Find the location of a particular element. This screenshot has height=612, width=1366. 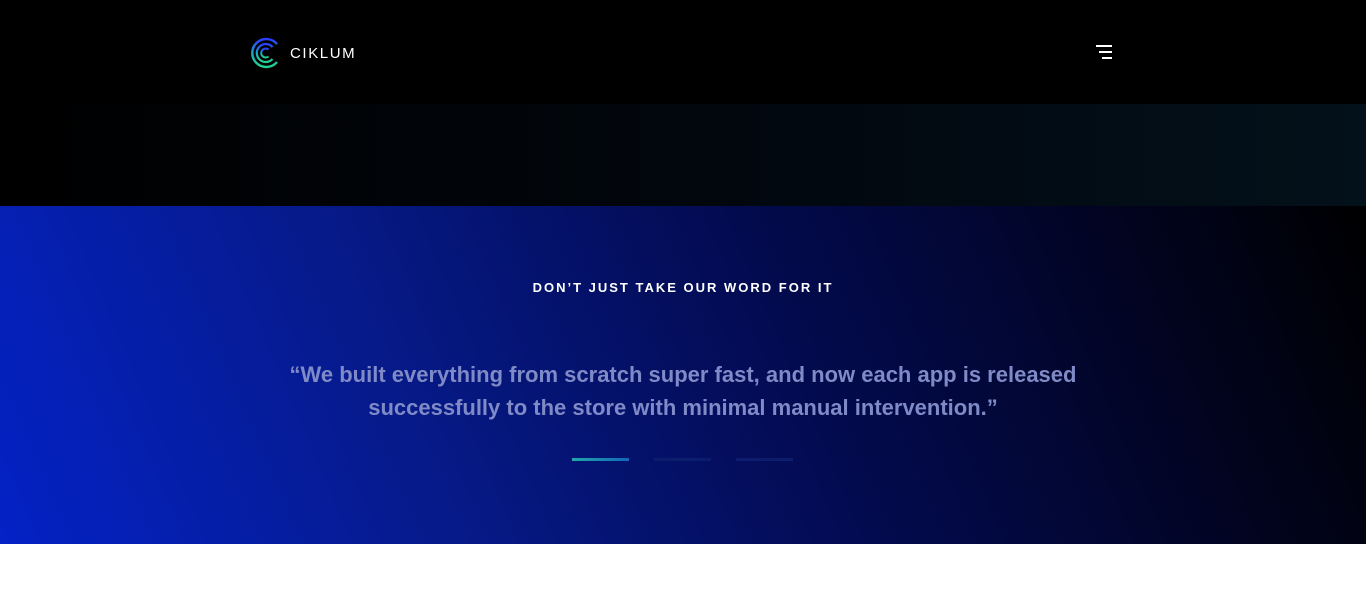

ciklum-logo-icon is located at coordinates (264, 53).